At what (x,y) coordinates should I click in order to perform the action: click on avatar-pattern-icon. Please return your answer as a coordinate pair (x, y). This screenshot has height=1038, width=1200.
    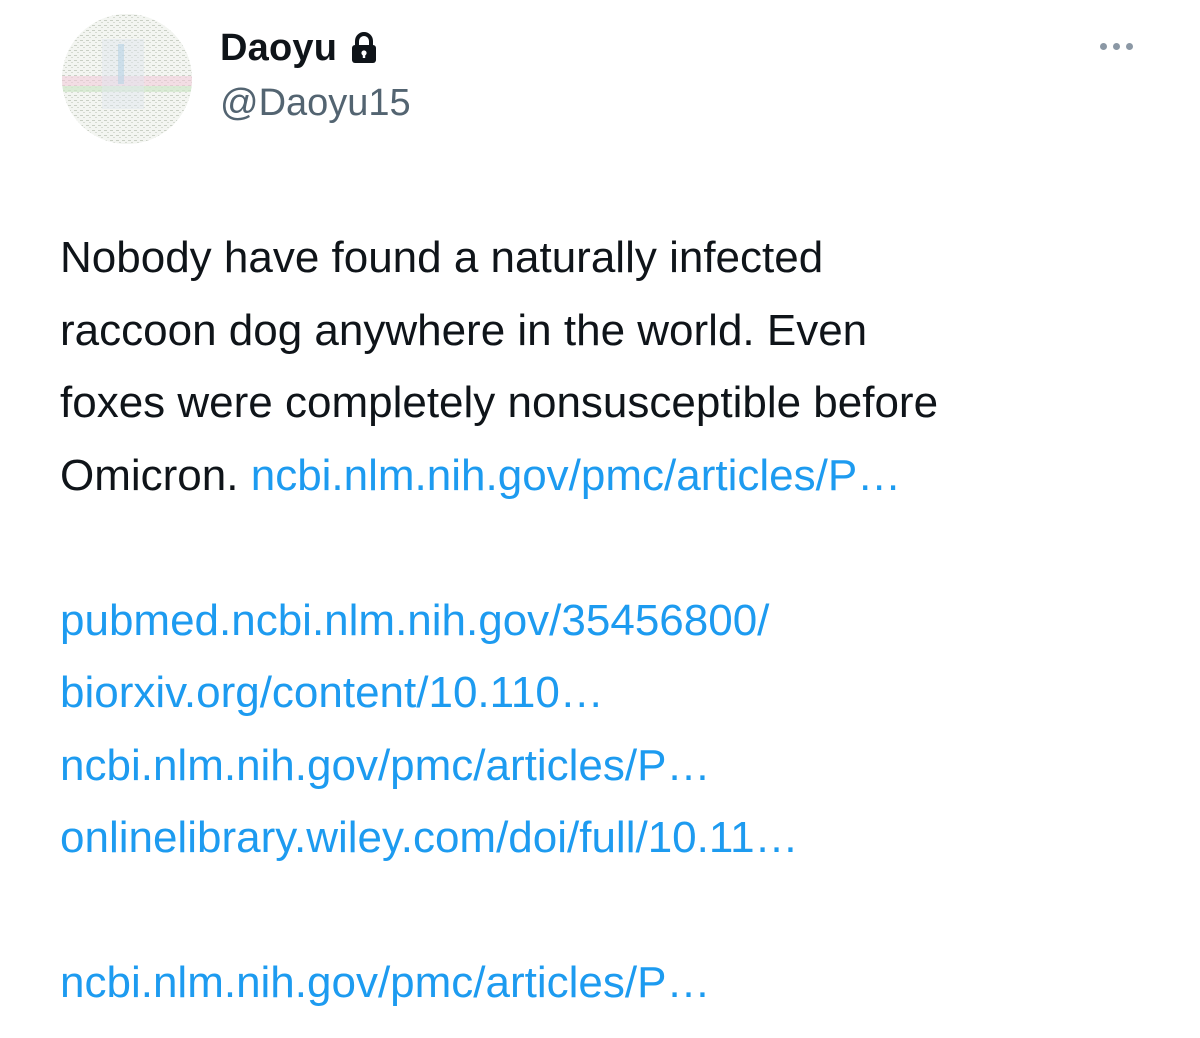
    Looking at the image, I should click on (127, 79).